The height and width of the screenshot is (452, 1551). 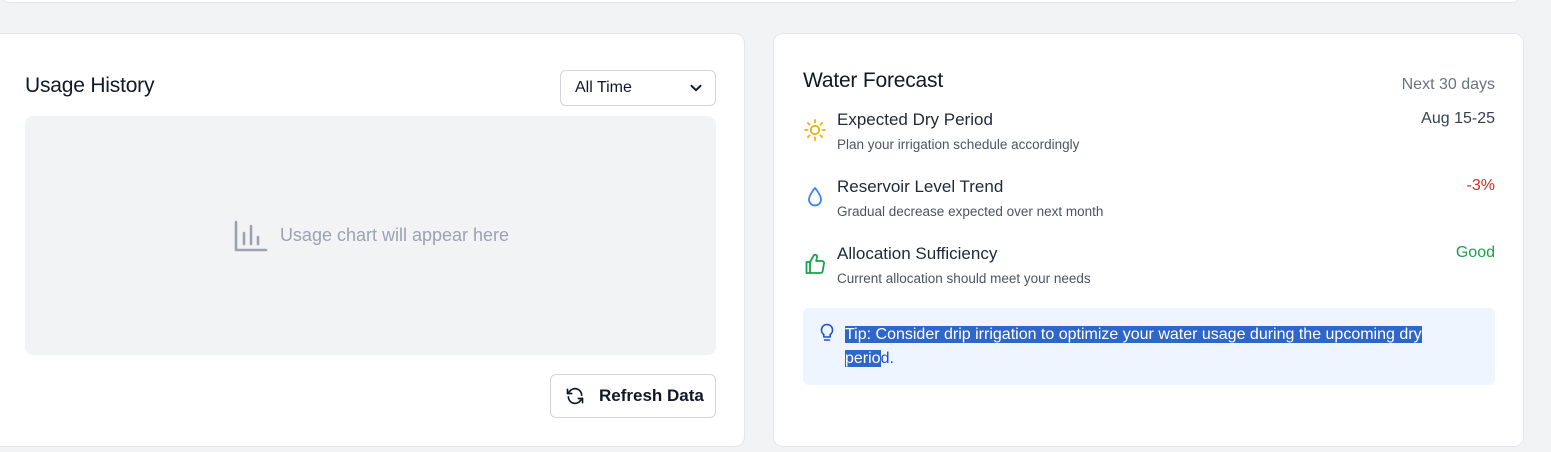 I want to click on water-forecast-title: Water Forecast, so click(x=873, y=80).